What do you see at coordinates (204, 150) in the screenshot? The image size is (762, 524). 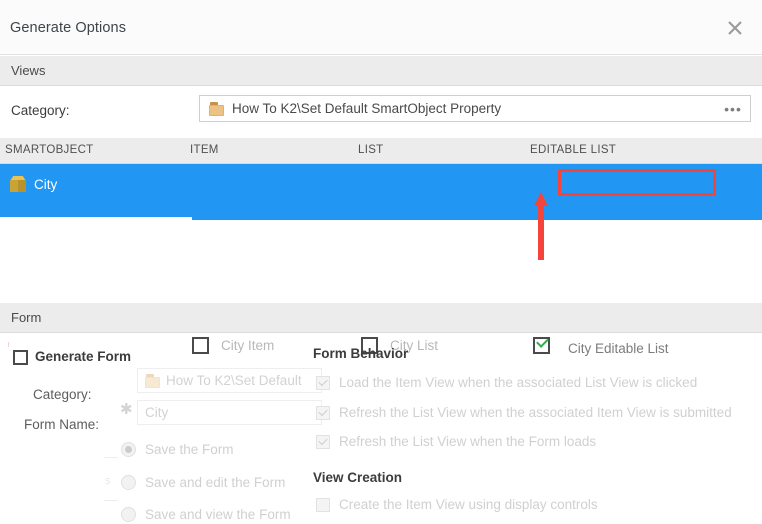 I see `column-header-item: ITEM` at bounding box center [204, 150].